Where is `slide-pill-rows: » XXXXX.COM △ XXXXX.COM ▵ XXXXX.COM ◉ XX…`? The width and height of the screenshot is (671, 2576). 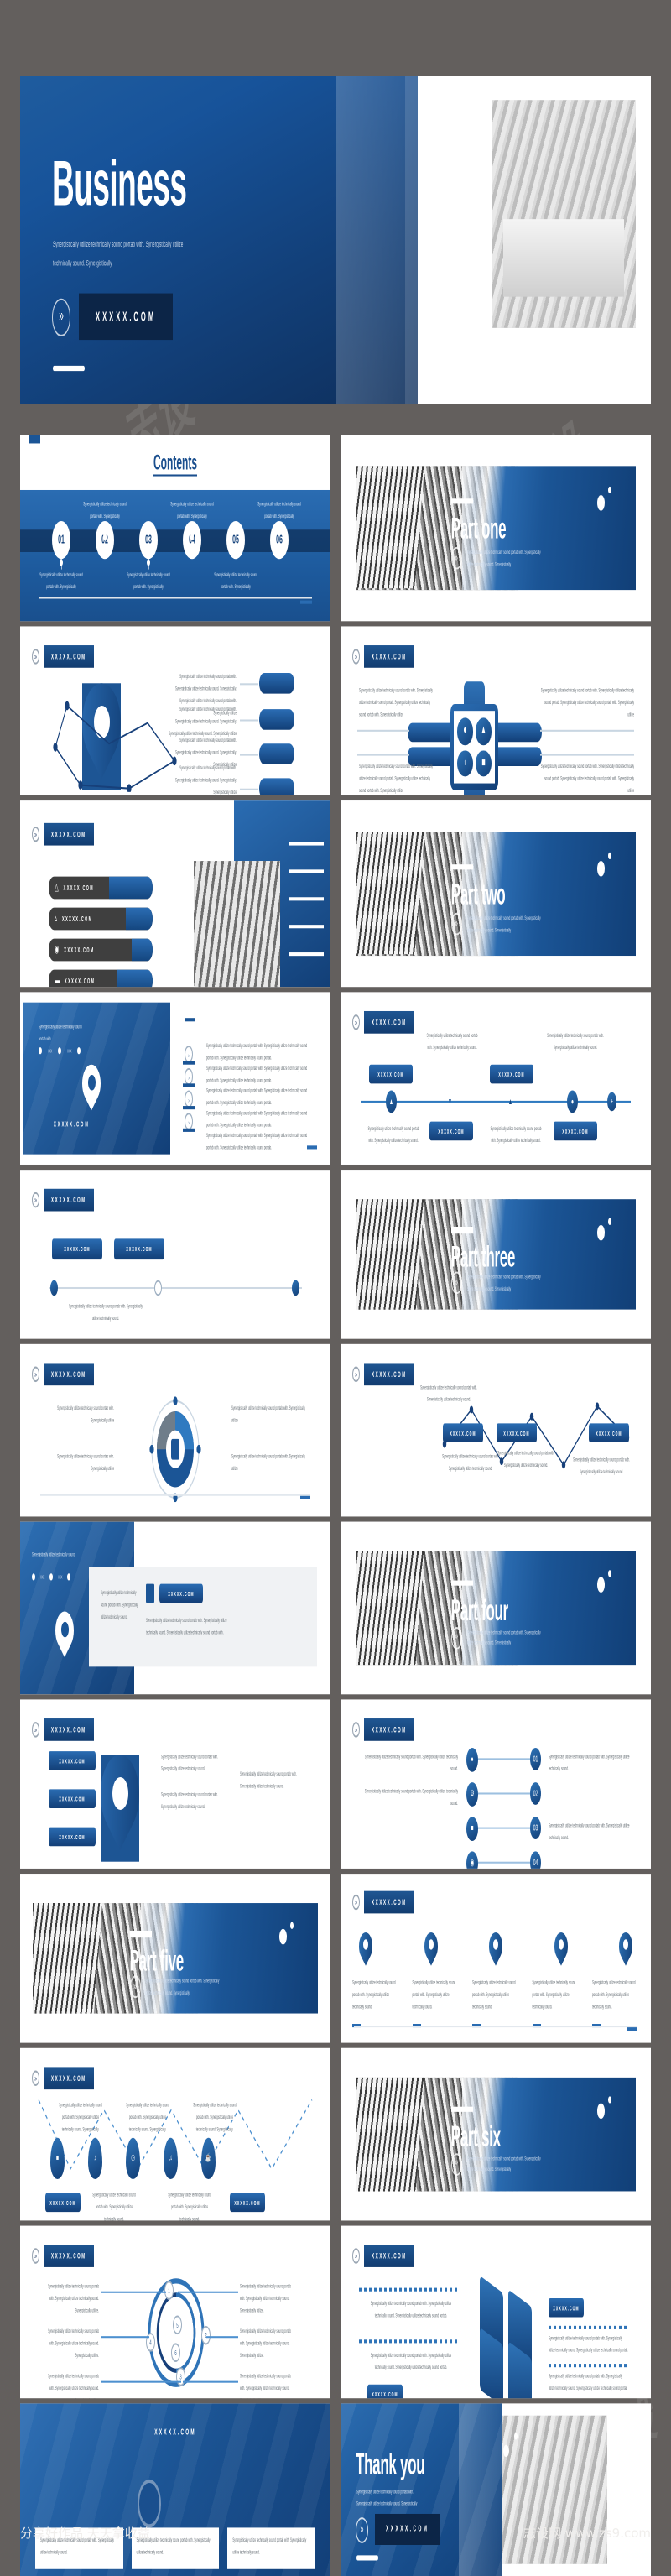 slide-pill-rows: » XXXXX.COM △ XXXXX.COM ▵ XXXXX.COM ◉ XX… is located at coordinates (175, 894).